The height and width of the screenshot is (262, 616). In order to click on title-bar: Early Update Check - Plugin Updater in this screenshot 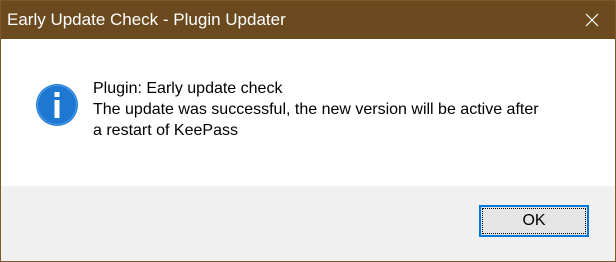, I will do `click(308, 20)`.